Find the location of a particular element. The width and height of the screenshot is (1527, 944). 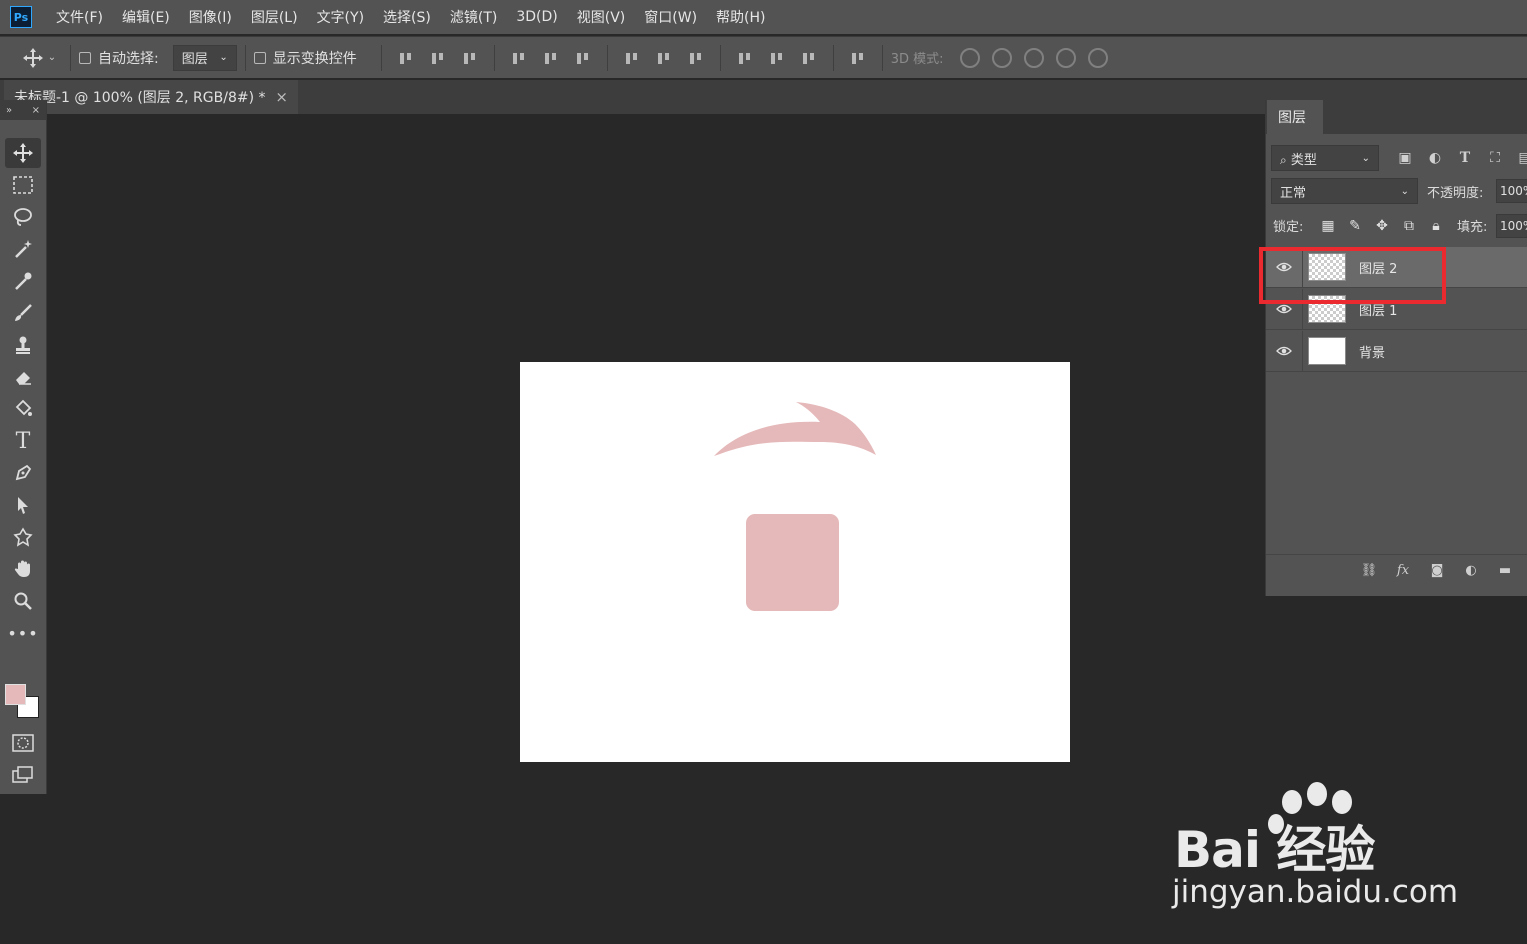

distribute-right-icon is located at coordinates (809, 58).